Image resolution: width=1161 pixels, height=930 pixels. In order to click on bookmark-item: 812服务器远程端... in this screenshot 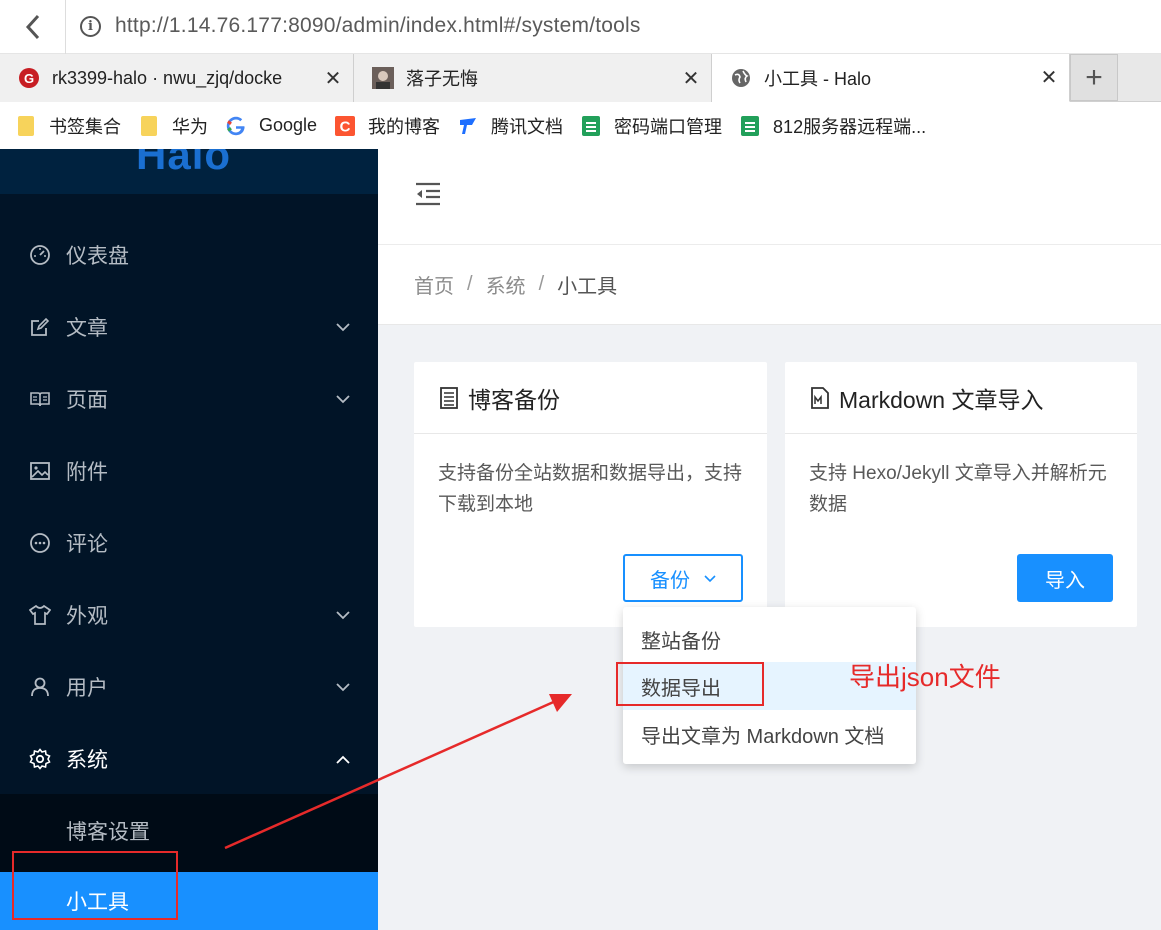, I will do `click(833, 126)`.